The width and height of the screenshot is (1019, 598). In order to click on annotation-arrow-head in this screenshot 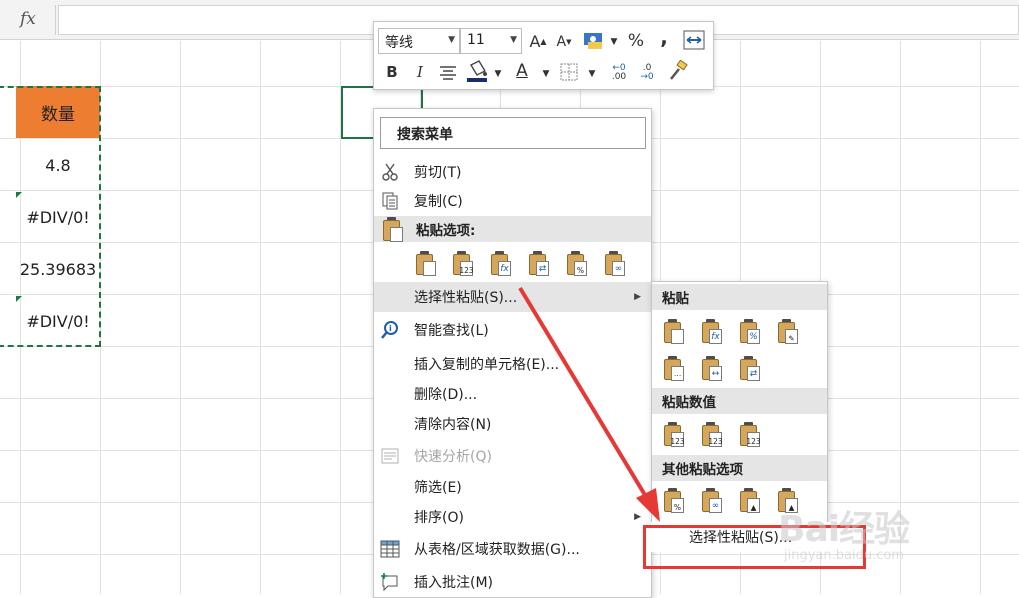, I will do `click(648, 505)`.